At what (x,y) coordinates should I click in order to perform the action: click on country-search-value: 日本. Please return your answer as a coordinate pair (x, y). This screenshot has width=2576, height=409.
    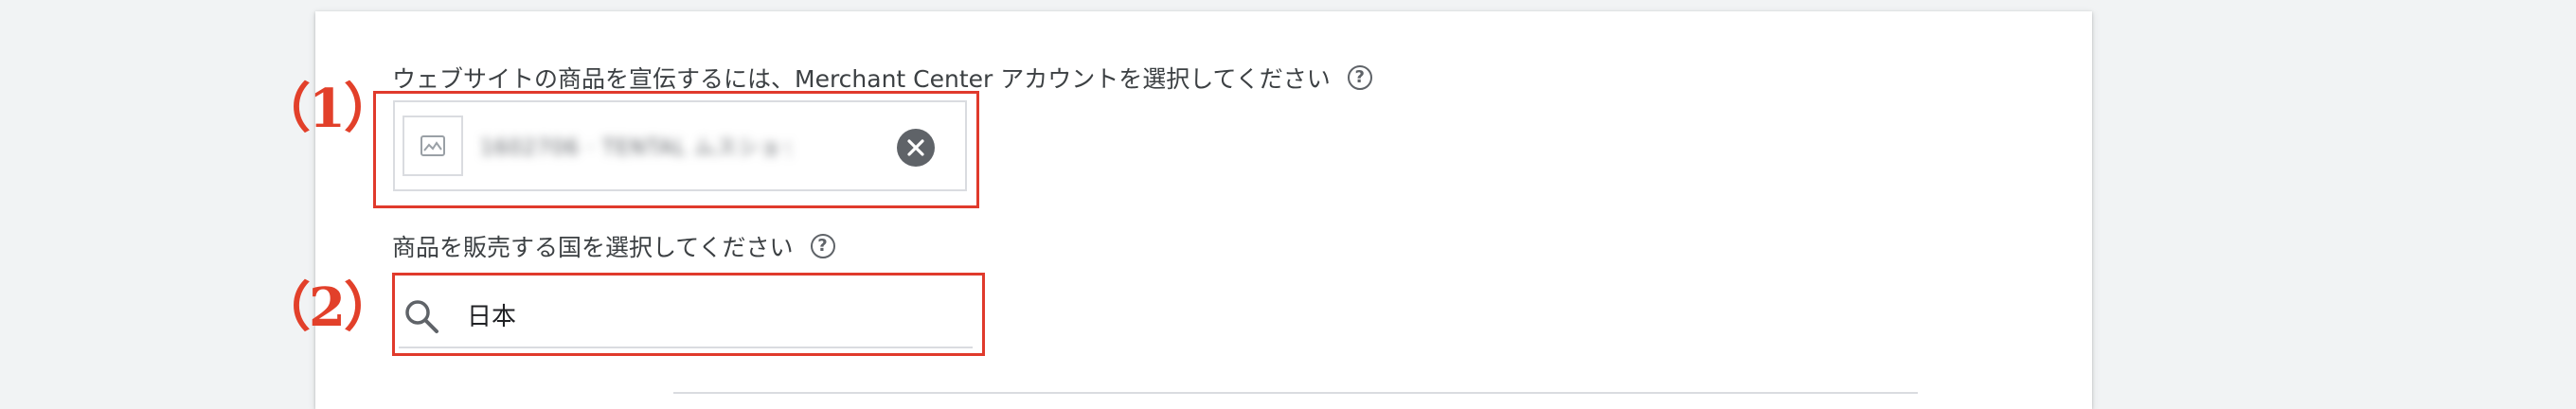
    Looking at the image, I should click on (492, 314).